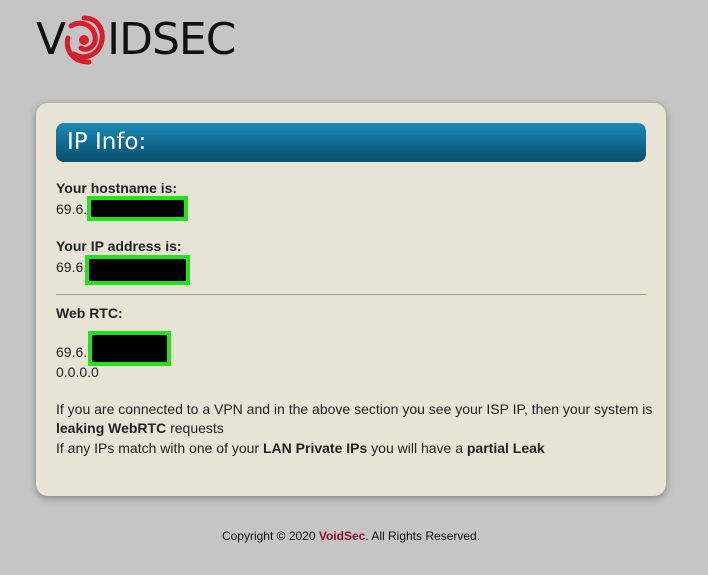 The image size is (708, 575). Describe the element at coordinates (423, 536) in the screenshot. I see `copyright-text: . All Rights Reserved.` at that location.